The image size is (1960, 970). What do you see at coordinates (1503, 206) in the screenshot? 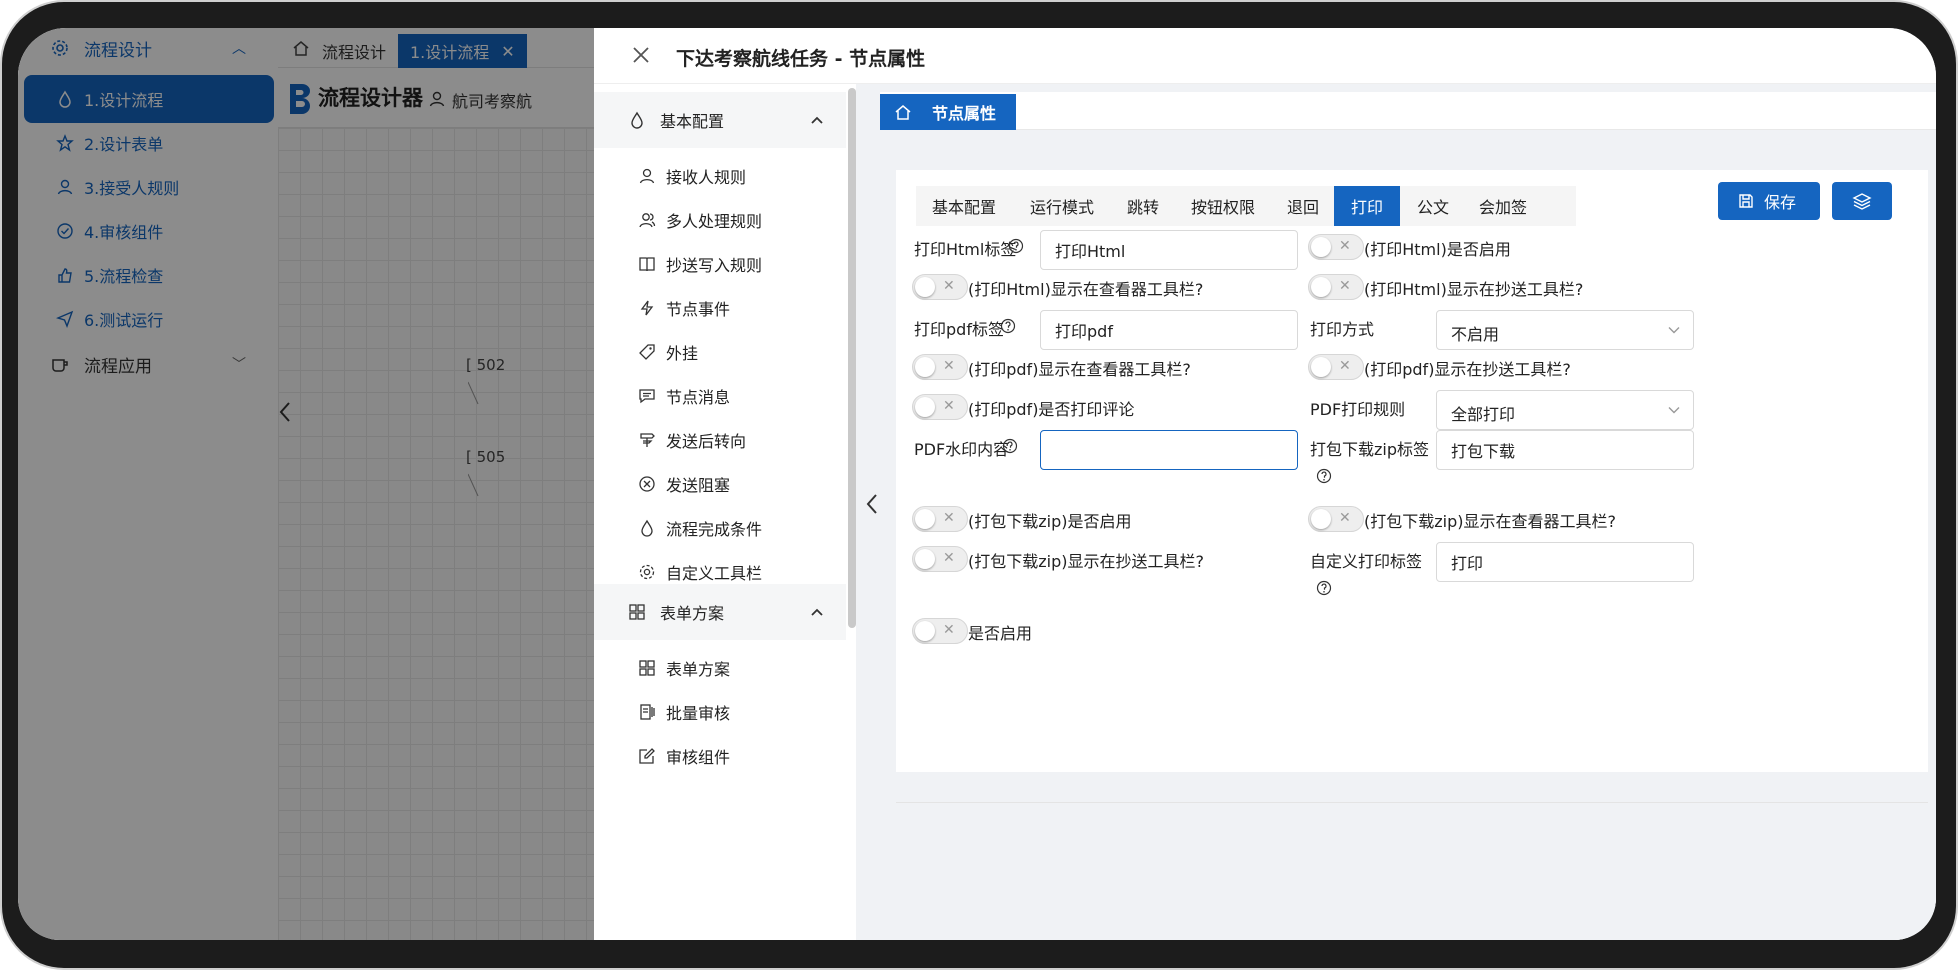
I see `tab-countersign: 会加签` at bounding box center [1503, 206].